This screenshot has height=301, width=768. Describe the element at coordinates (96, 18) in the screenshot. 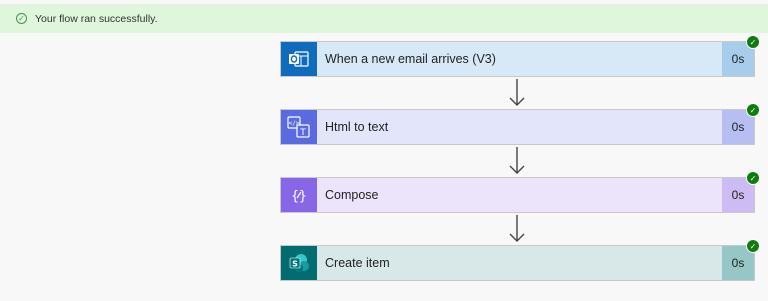

I see `banner-message: Your flow ran successfully.` at that location.